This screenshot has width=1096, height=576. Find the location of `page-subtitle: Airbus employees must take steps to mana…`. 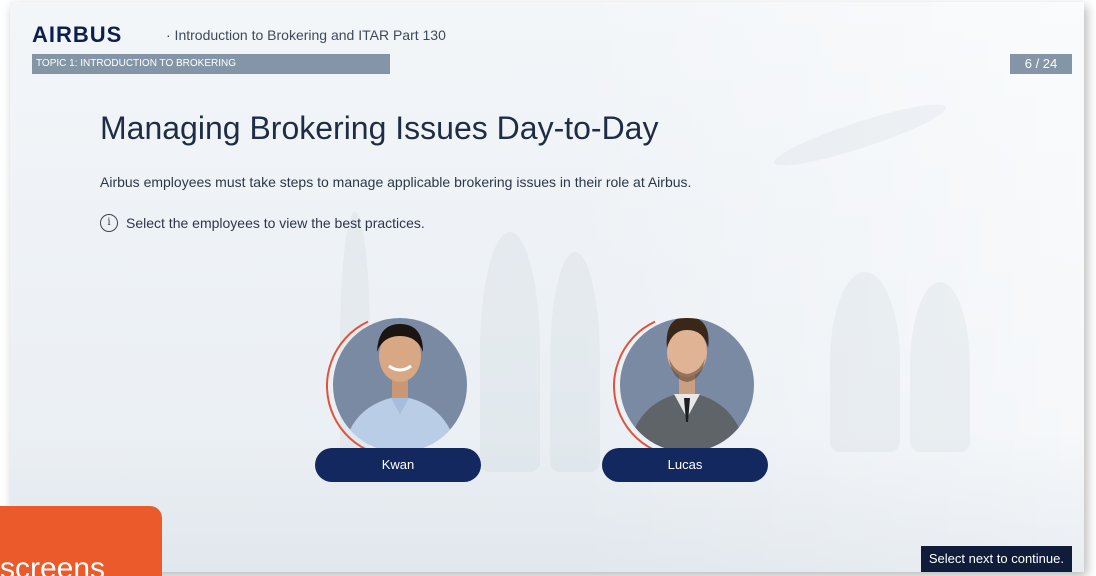

page-subtitle: Airbus employees must take steps to mana… is located at coordinates (396, 182).